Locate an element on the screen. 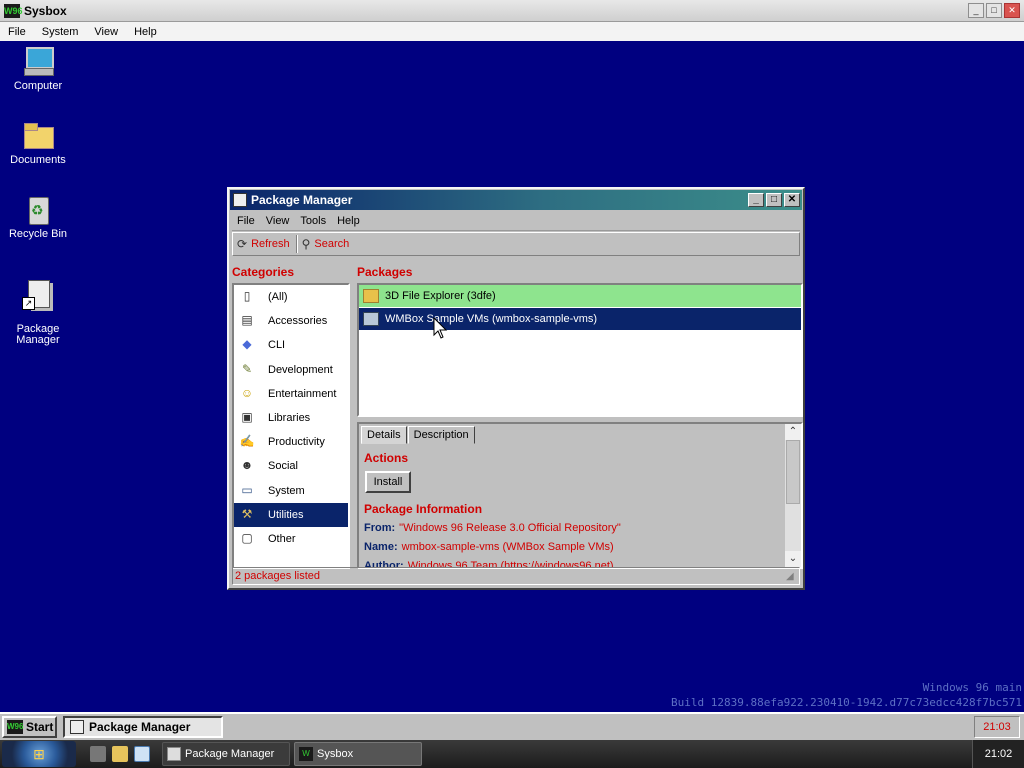 The width and height of the screenshot is (1024, 768). system-icon: ▭ is located at coordinates (247, 489).